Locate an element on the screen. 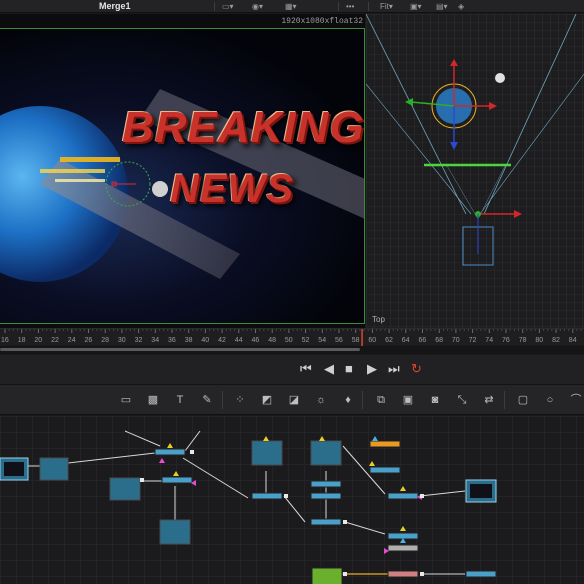  node-toolbar: ▭ ▩ T ✎ ⁘ ◩ ◪ ☼ ♦ ⧉ ▣ ◙ ⤡ ⇄ ▢ ○ ⌒ is located at coordinates (292, 400).